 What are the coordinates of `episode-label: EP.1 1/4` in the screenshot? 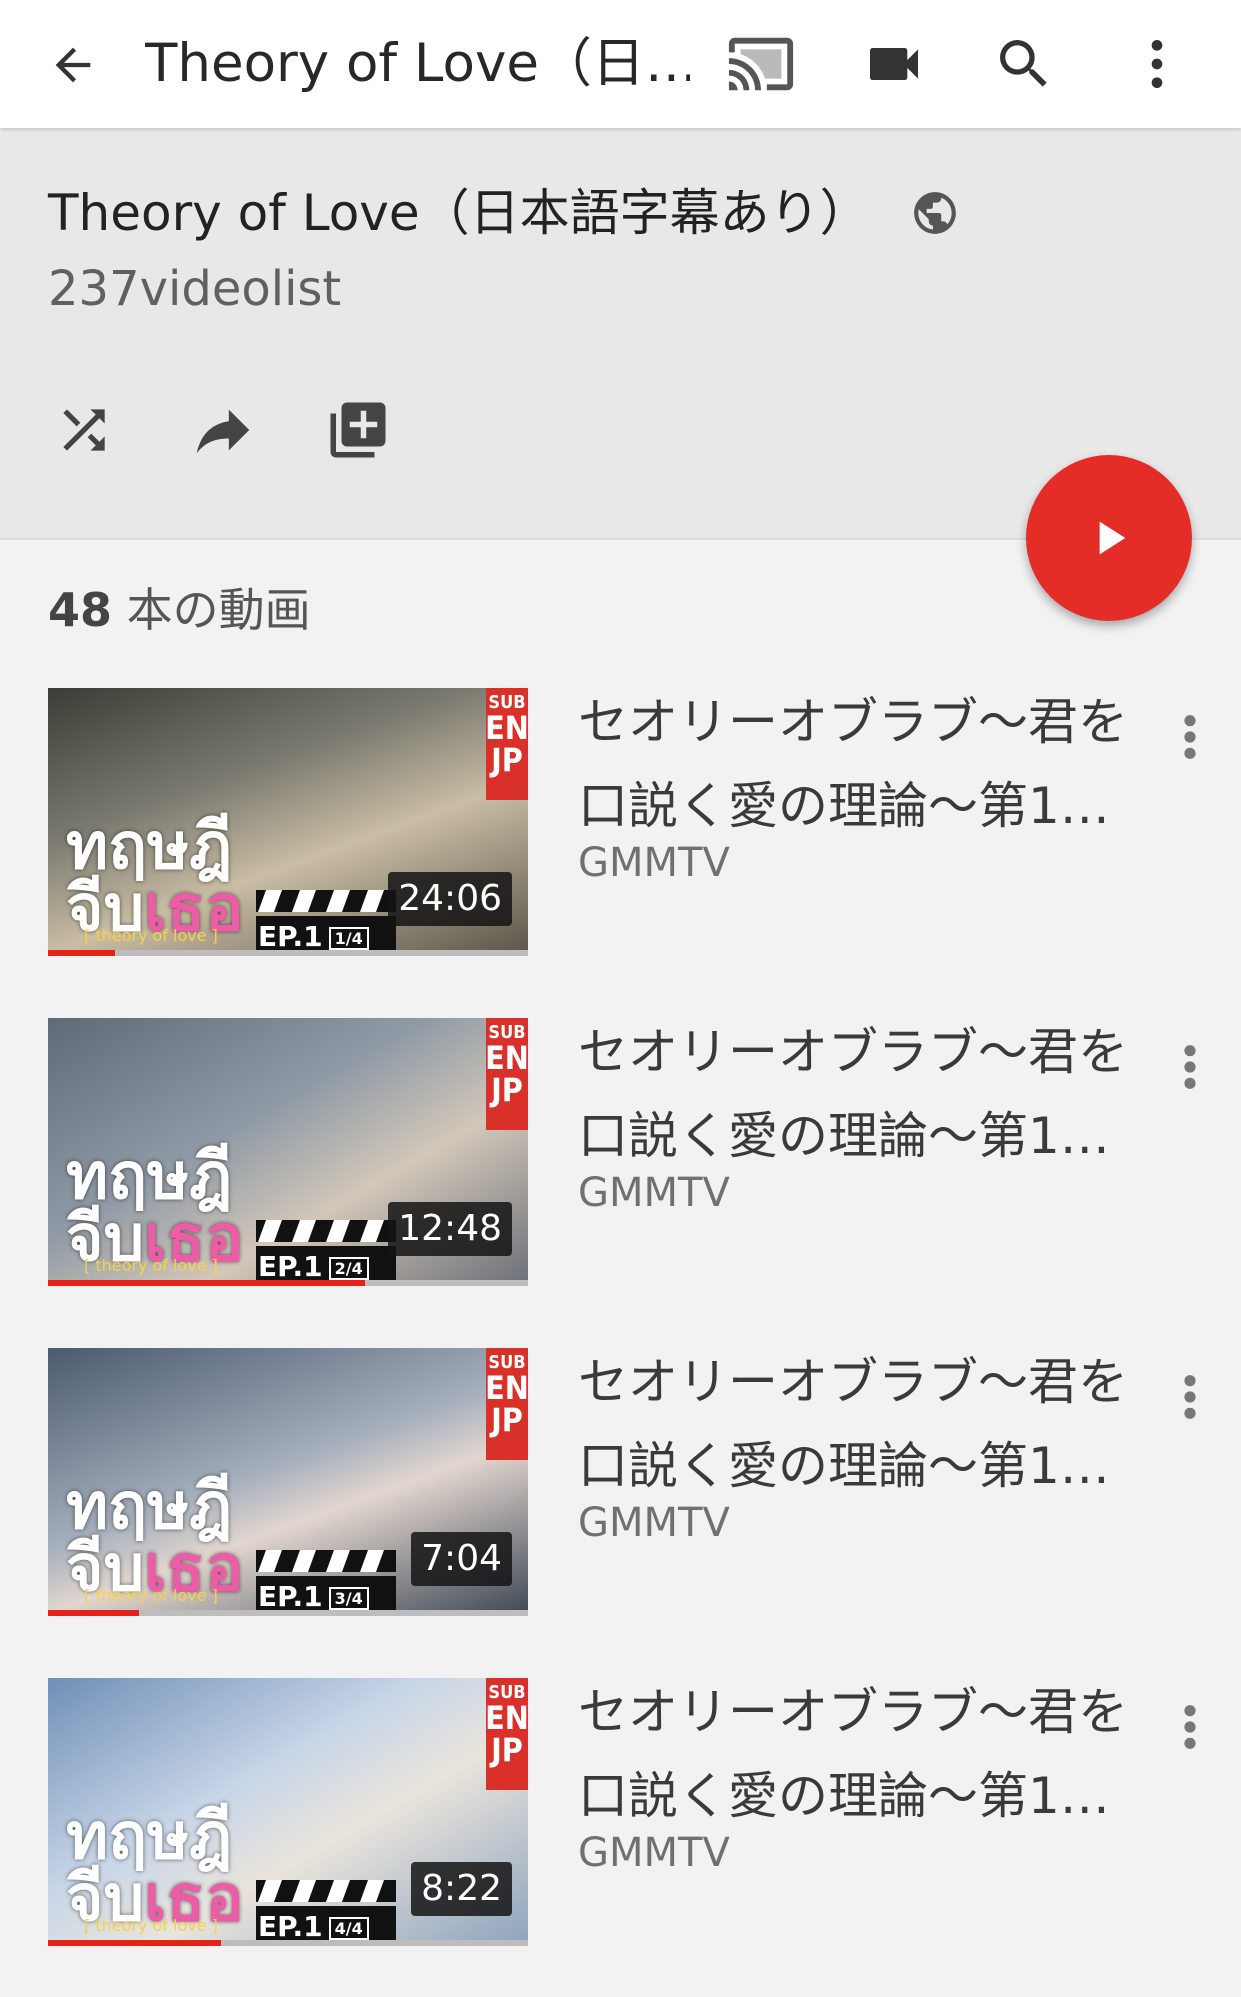 It's located at (313, 936).